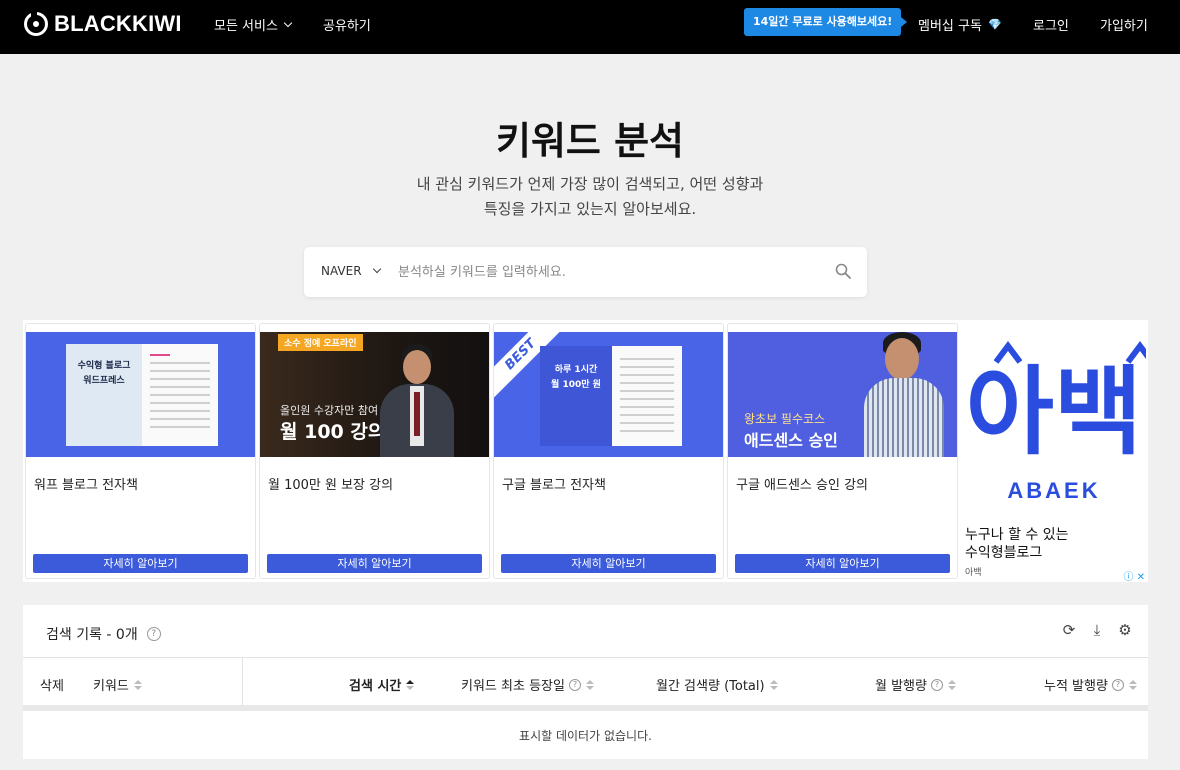 Image resolution: width=1180 pixels, height=770 pixels. Describe the element at coordinates (590, 184) in the screenshot. I see `subtitle-line-1: 내 관심 키워드가 언제 가장 많이 검색되고, 어떤 성향과` at that location.